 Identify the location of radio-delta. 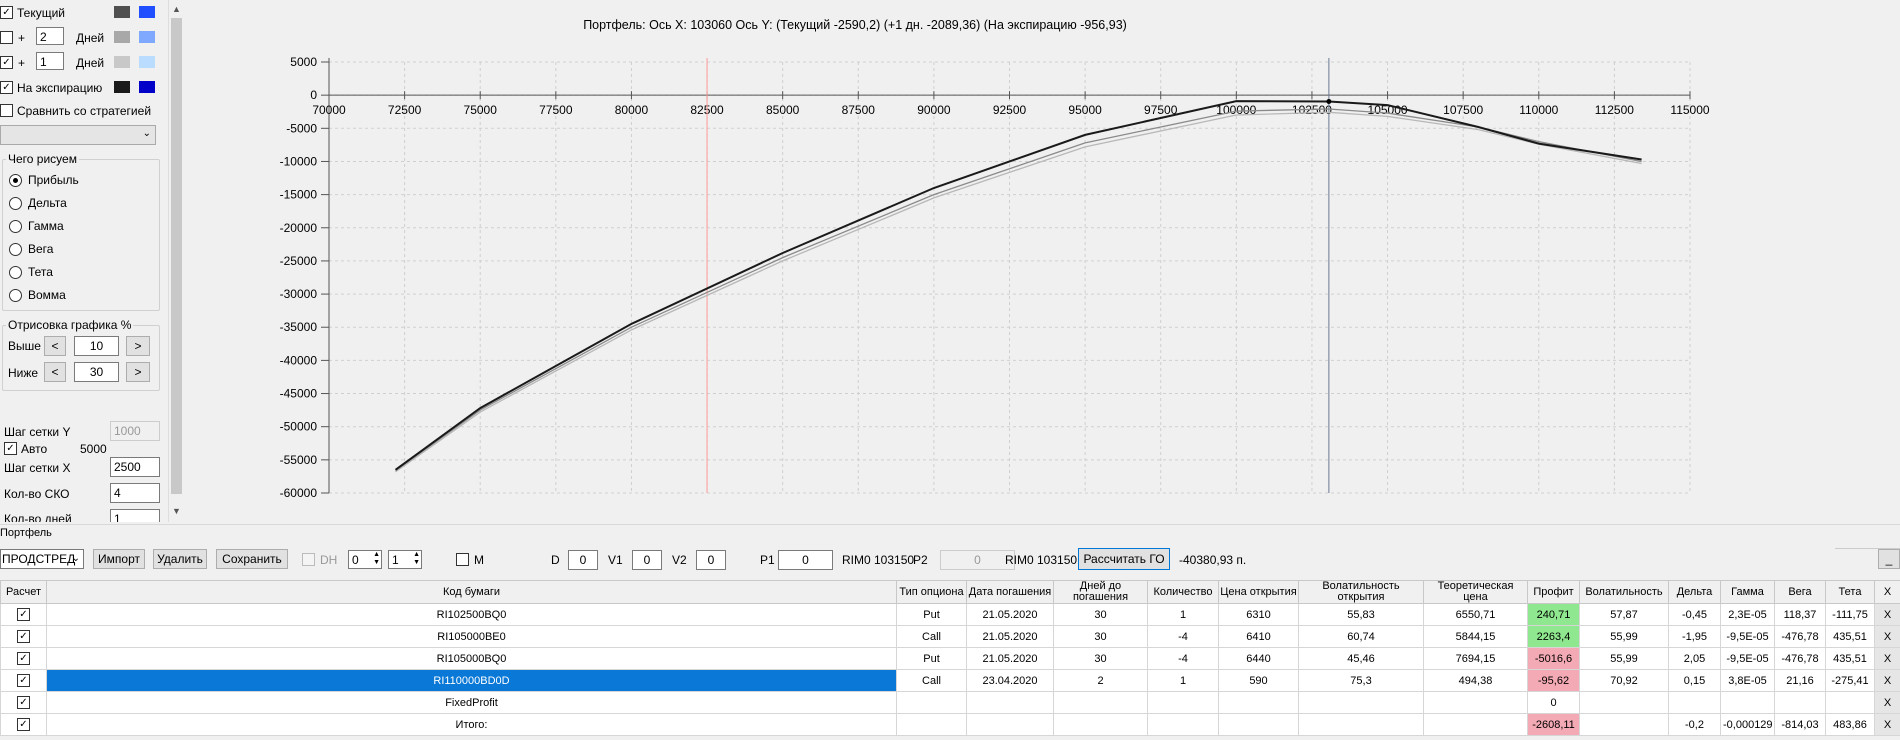
(15, 203).